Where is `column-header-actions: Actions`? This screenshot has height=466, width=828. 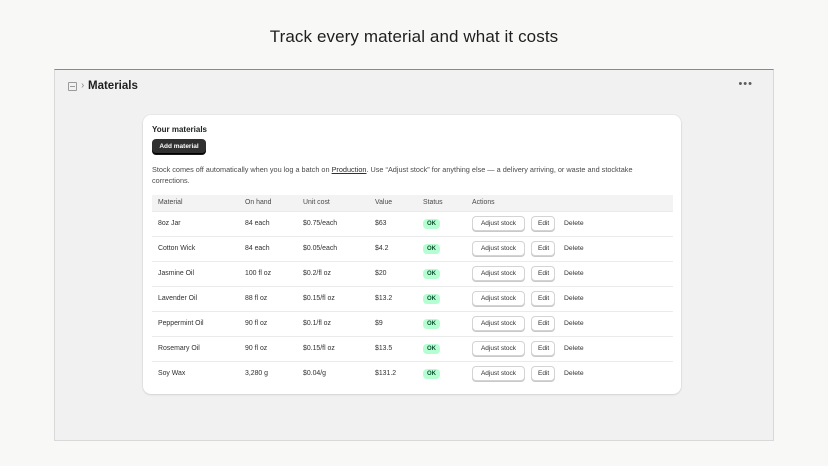 column-header-actions: Actions is located at coordinates (569, 203).